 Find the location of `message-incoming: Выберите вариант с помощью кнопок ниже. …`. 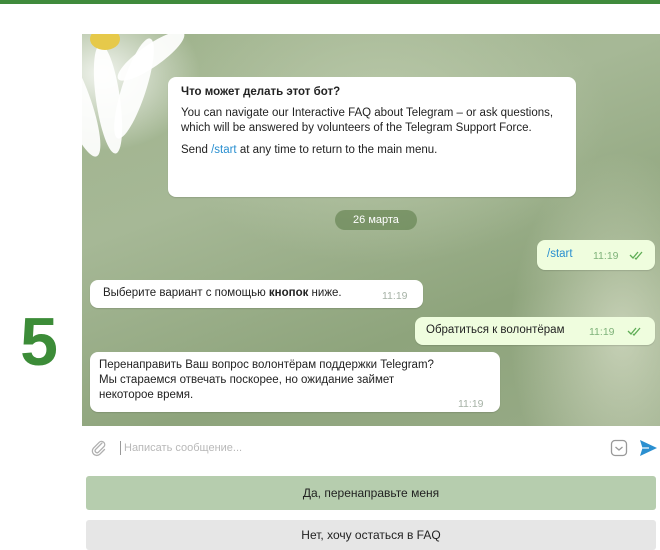

message-incoming: Выберите вариант с помощью кнопок ниже. … is located at coordinates (256, 294).